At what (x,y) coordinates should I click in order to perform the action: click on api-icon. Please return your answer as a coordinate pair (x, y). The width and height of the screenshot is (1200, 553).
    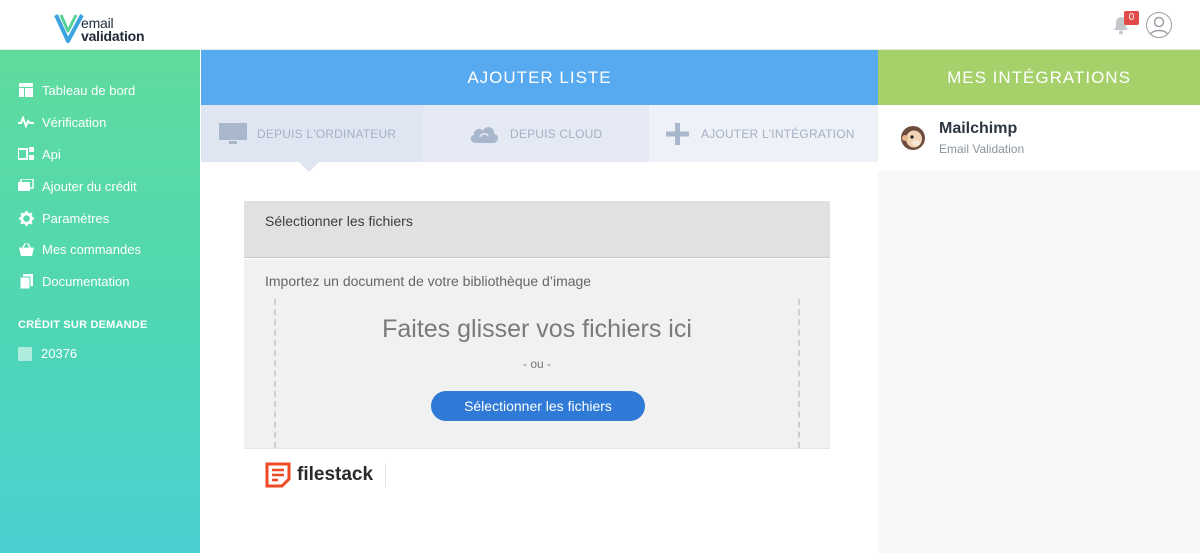
    Looking at the image, I should click on (26, 154).